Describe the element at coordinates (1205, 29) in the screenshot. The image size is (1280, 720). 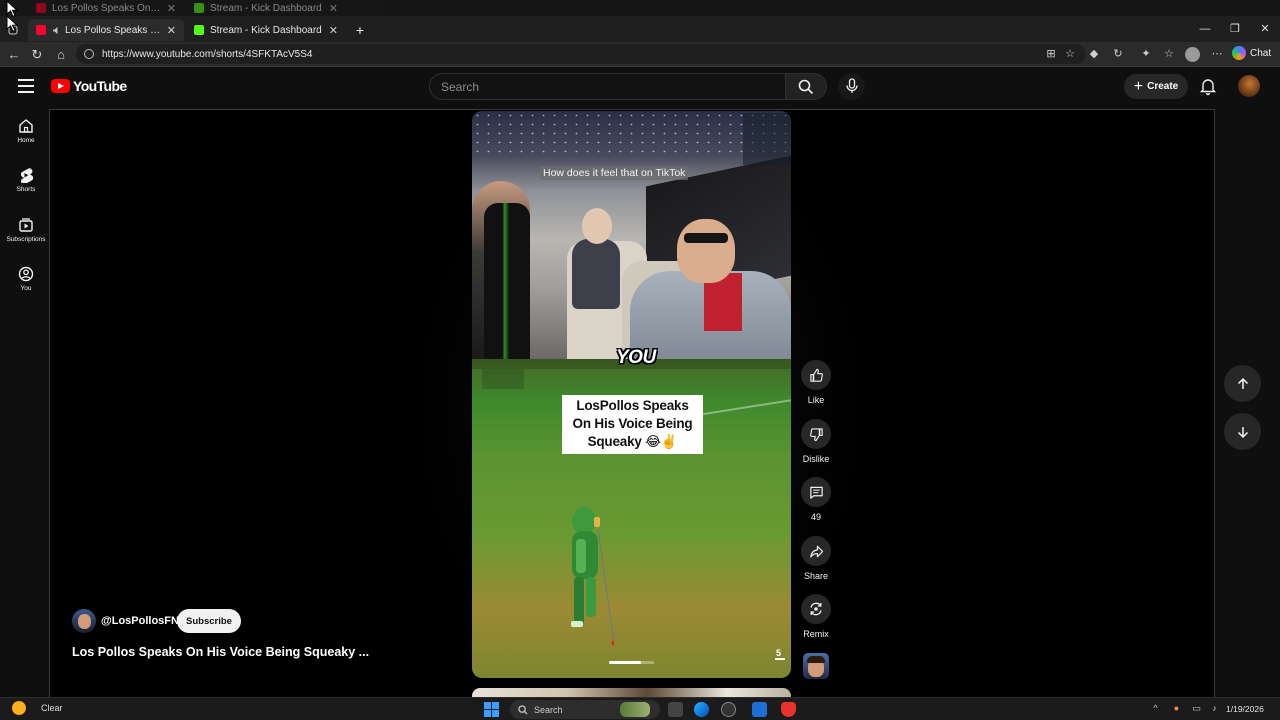
I see `minimize-icon: —` at that location.